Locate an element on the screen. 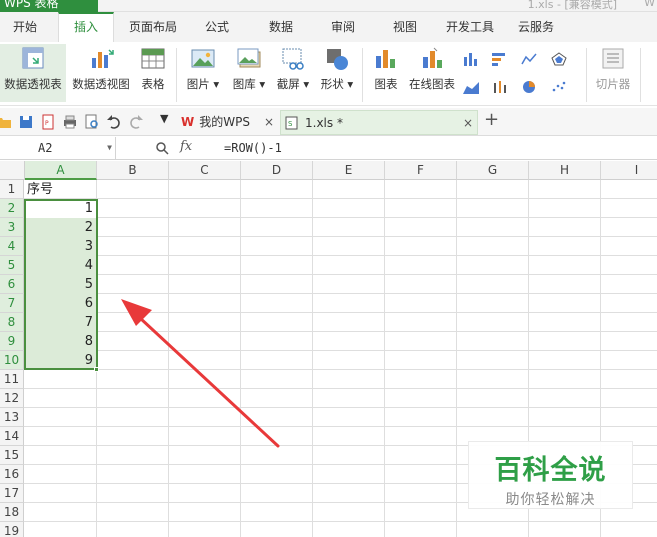  cell-a5: 4 is located at coordinates (60, 265).